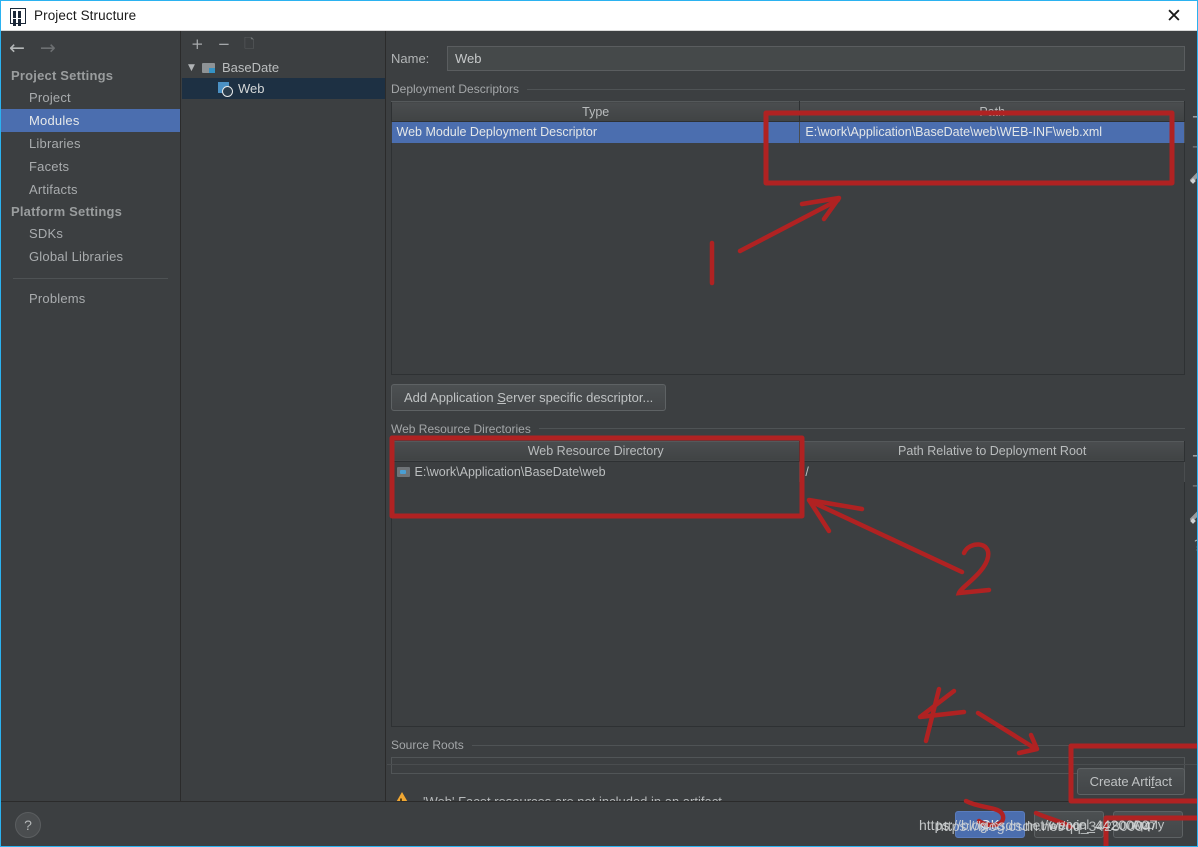  Describe the element at coordinates (90, 48) in the screenshot. I see `nav-history-controls: ← →` at that location.